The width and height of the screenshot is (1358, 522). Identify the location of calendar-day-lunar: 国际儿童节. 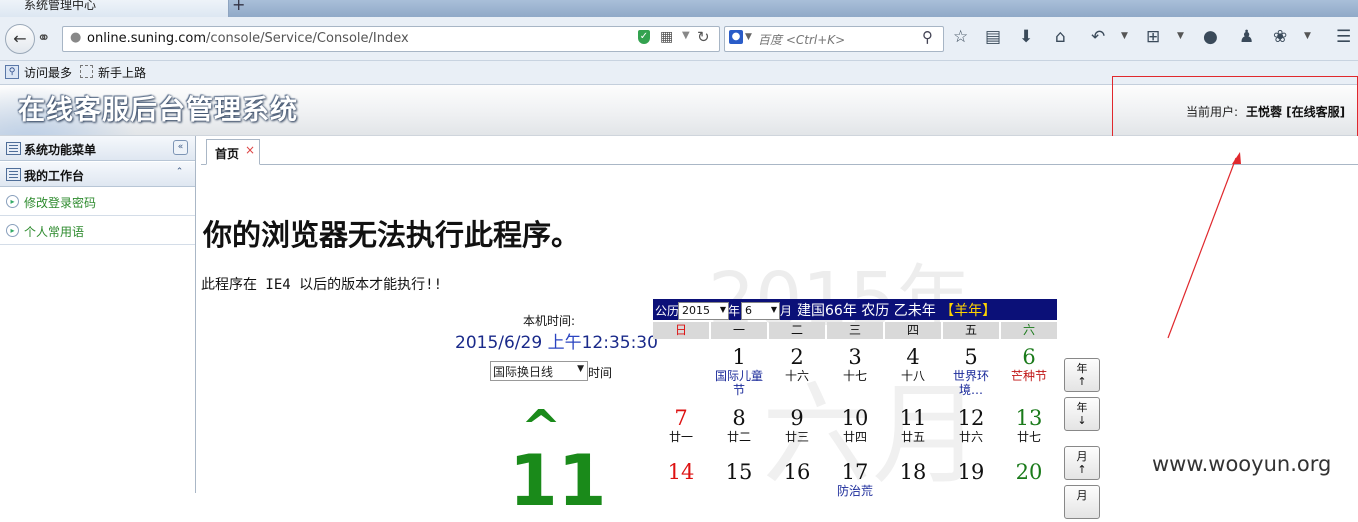
(738, 383).